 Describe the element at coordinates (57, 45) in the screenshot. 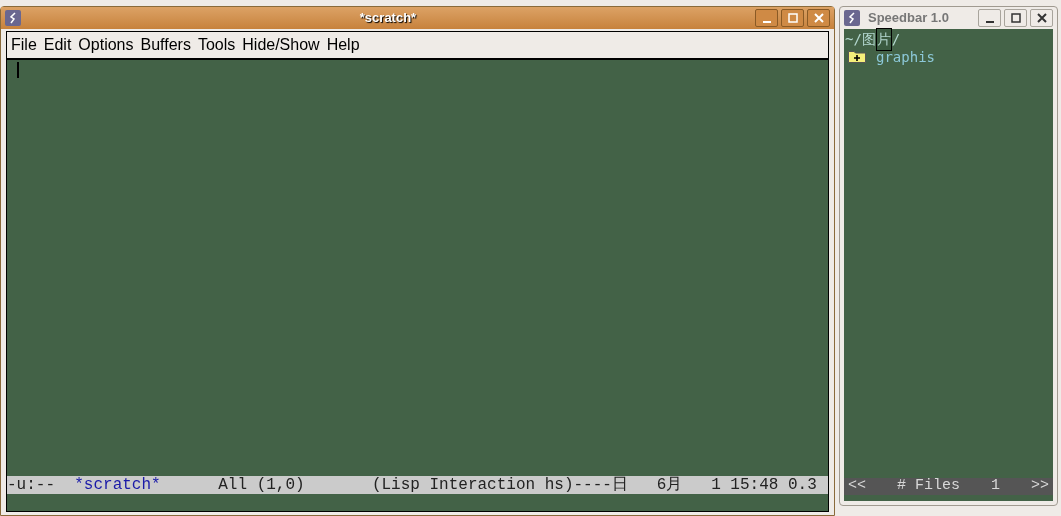

I see `menu-item: Edit` at that location.